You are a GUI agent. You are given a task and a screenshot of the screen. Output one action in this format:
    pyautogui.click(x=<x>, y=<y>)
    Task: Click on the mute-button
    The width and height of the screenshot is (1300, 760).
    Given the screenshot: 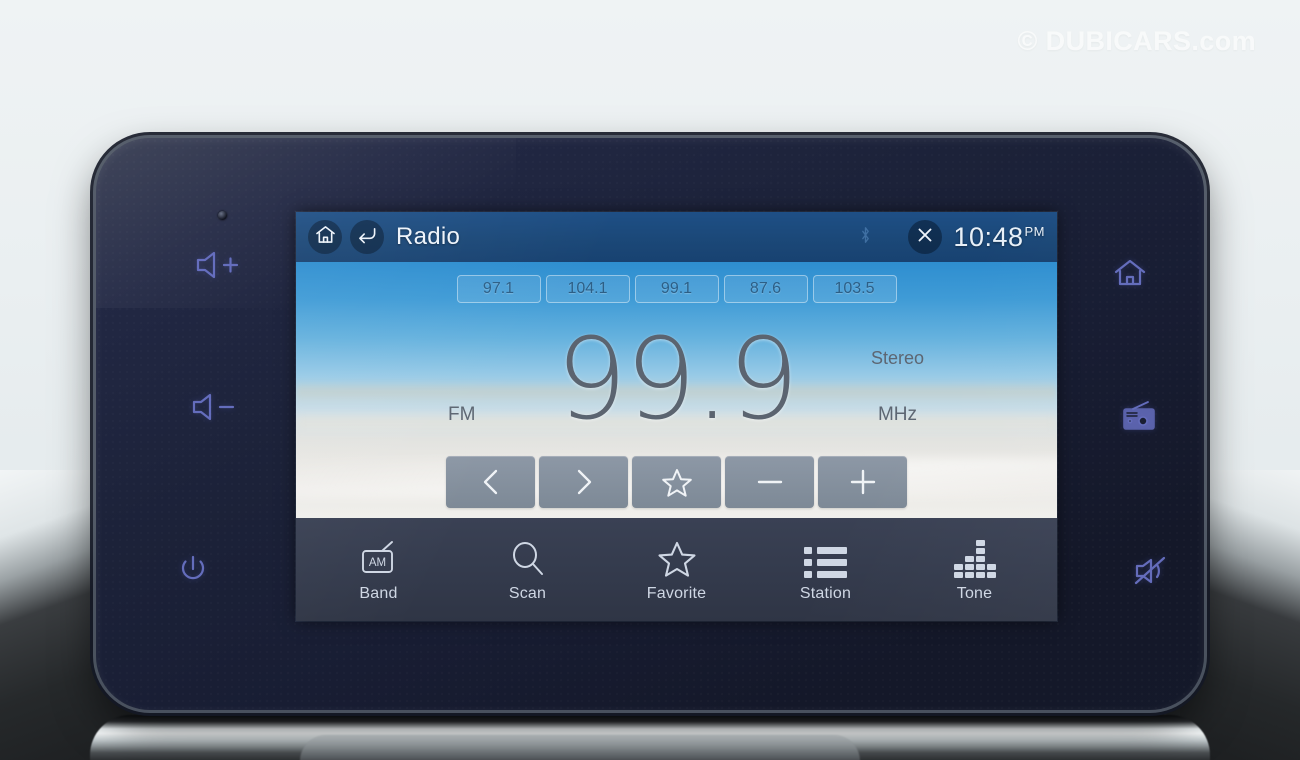 What is the action you would take?
    pyautogui.click(x=1154, y=571)
    